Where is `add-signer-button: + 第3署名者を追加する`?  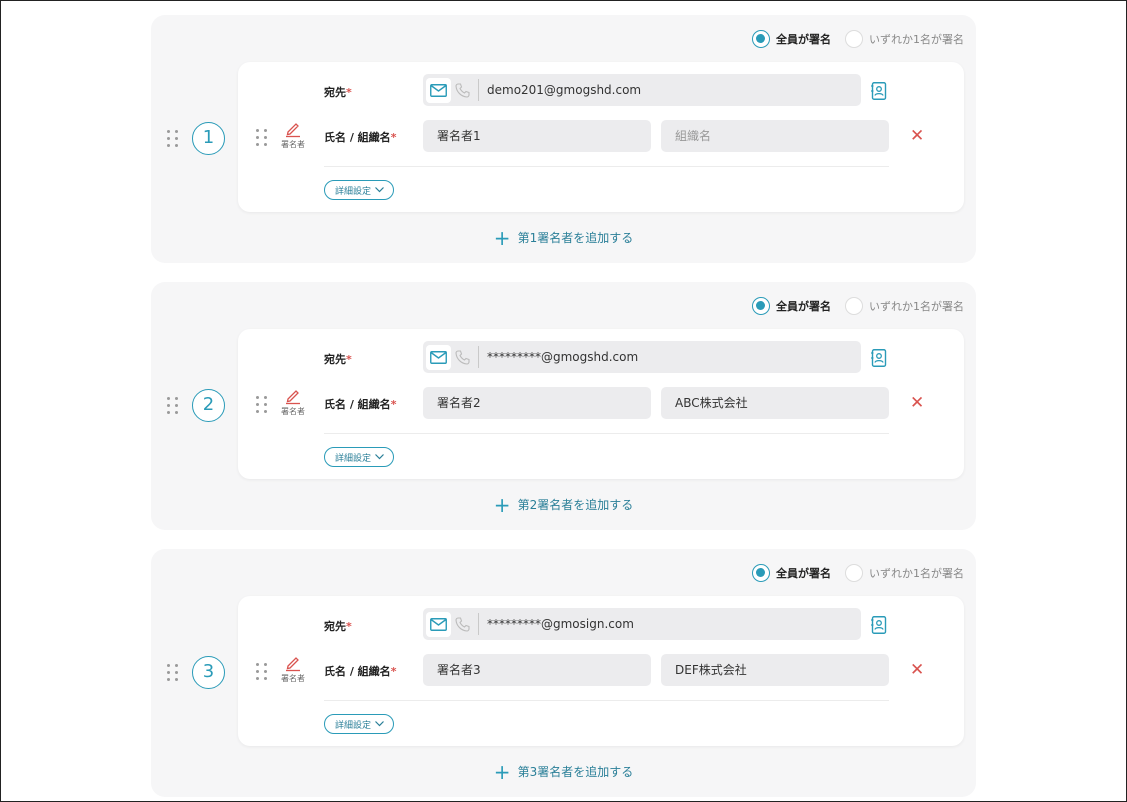 add-signer-button: + 第3署名者を追加する is located at coordinates (563, 771).